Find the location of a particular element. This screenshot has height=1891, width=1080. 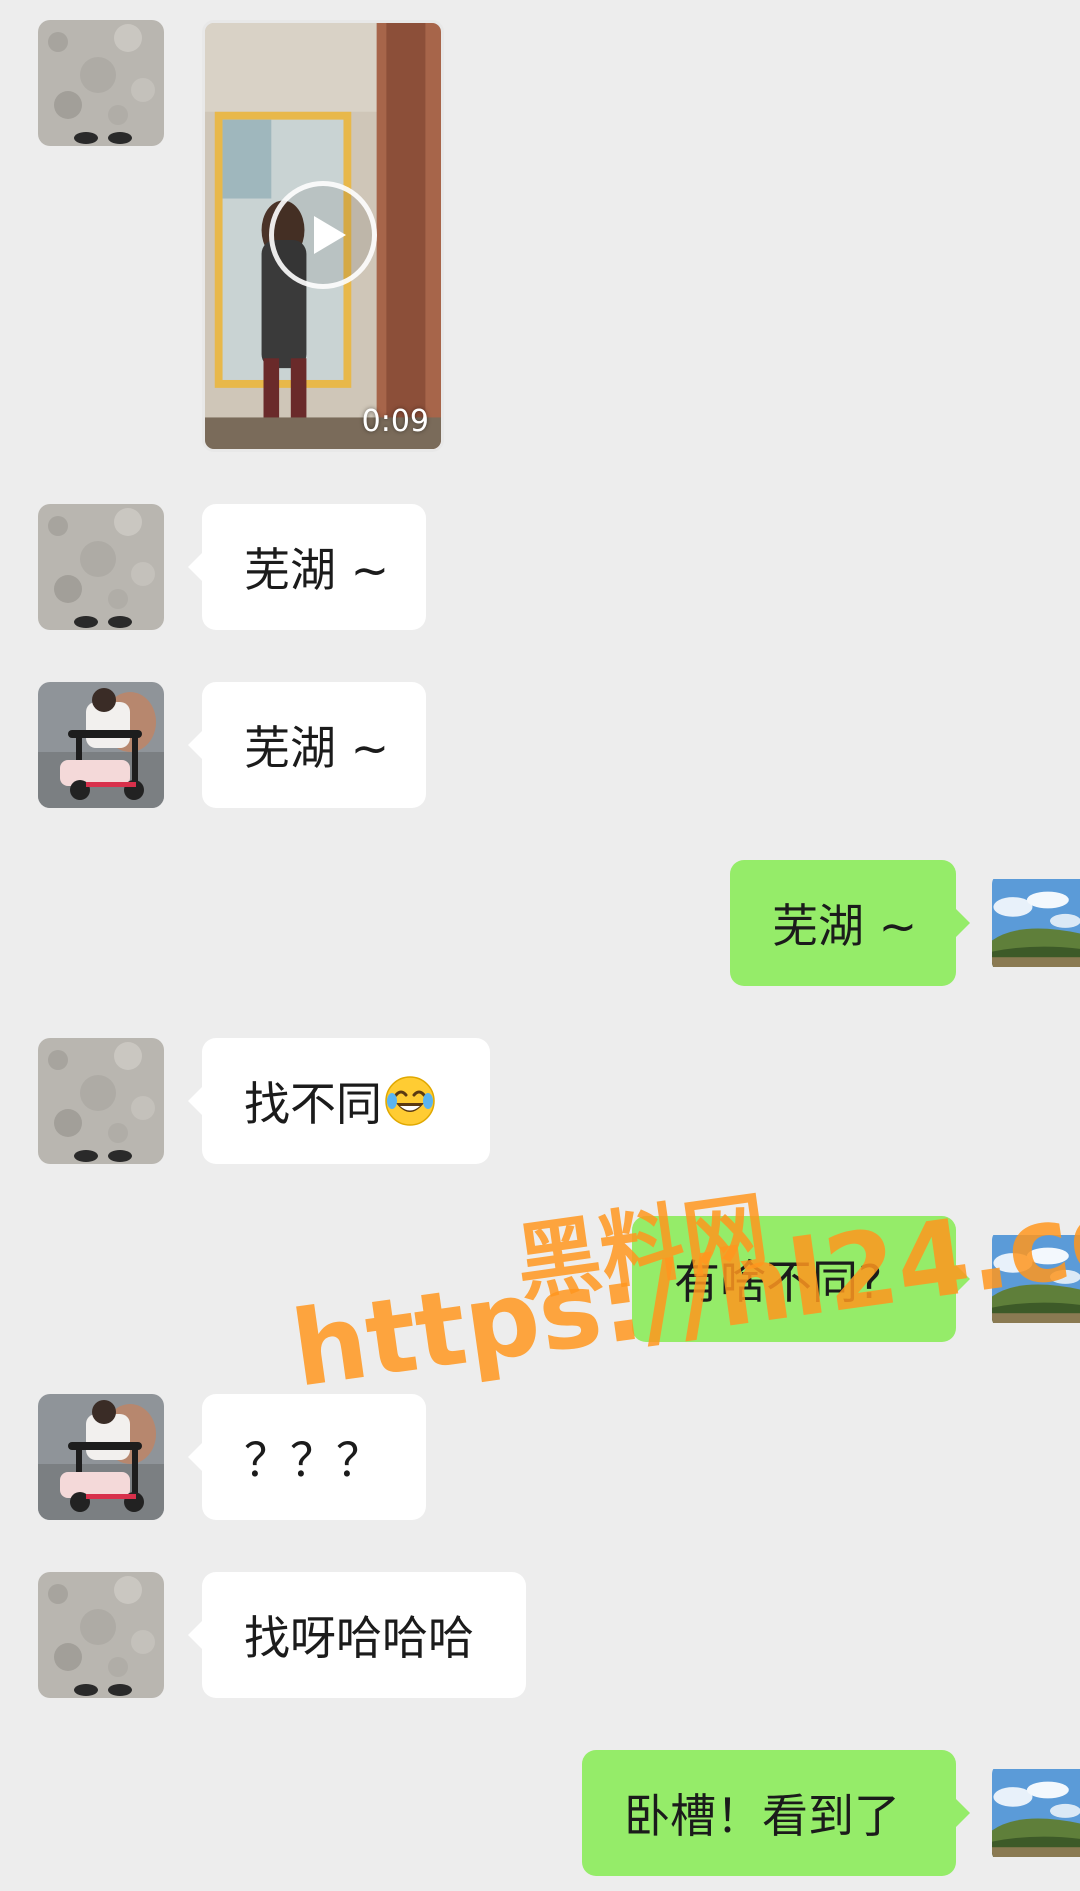

message-bubble-incoming: 找呀哈哈哈 is located at coordinates (357, 1635).